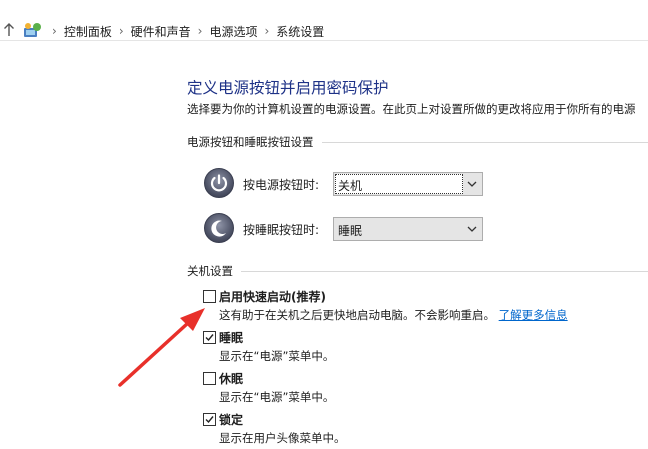 Image resolution: width=648 pixels, height=449 pixels. What do you see at coordinates (408, 184) in the screenshot?
I see `power-button-action-select: 关机` at bounding box center [408, 184].